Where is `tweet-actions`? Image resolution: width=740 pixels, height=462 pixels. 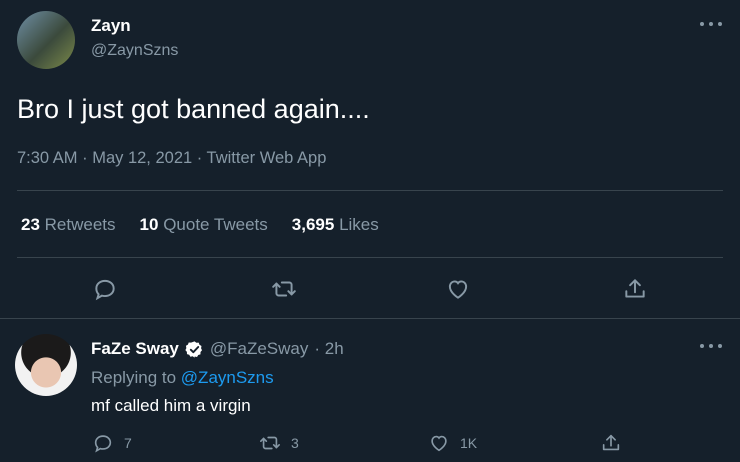 tweet-actions is located at coordinates (370, 289).